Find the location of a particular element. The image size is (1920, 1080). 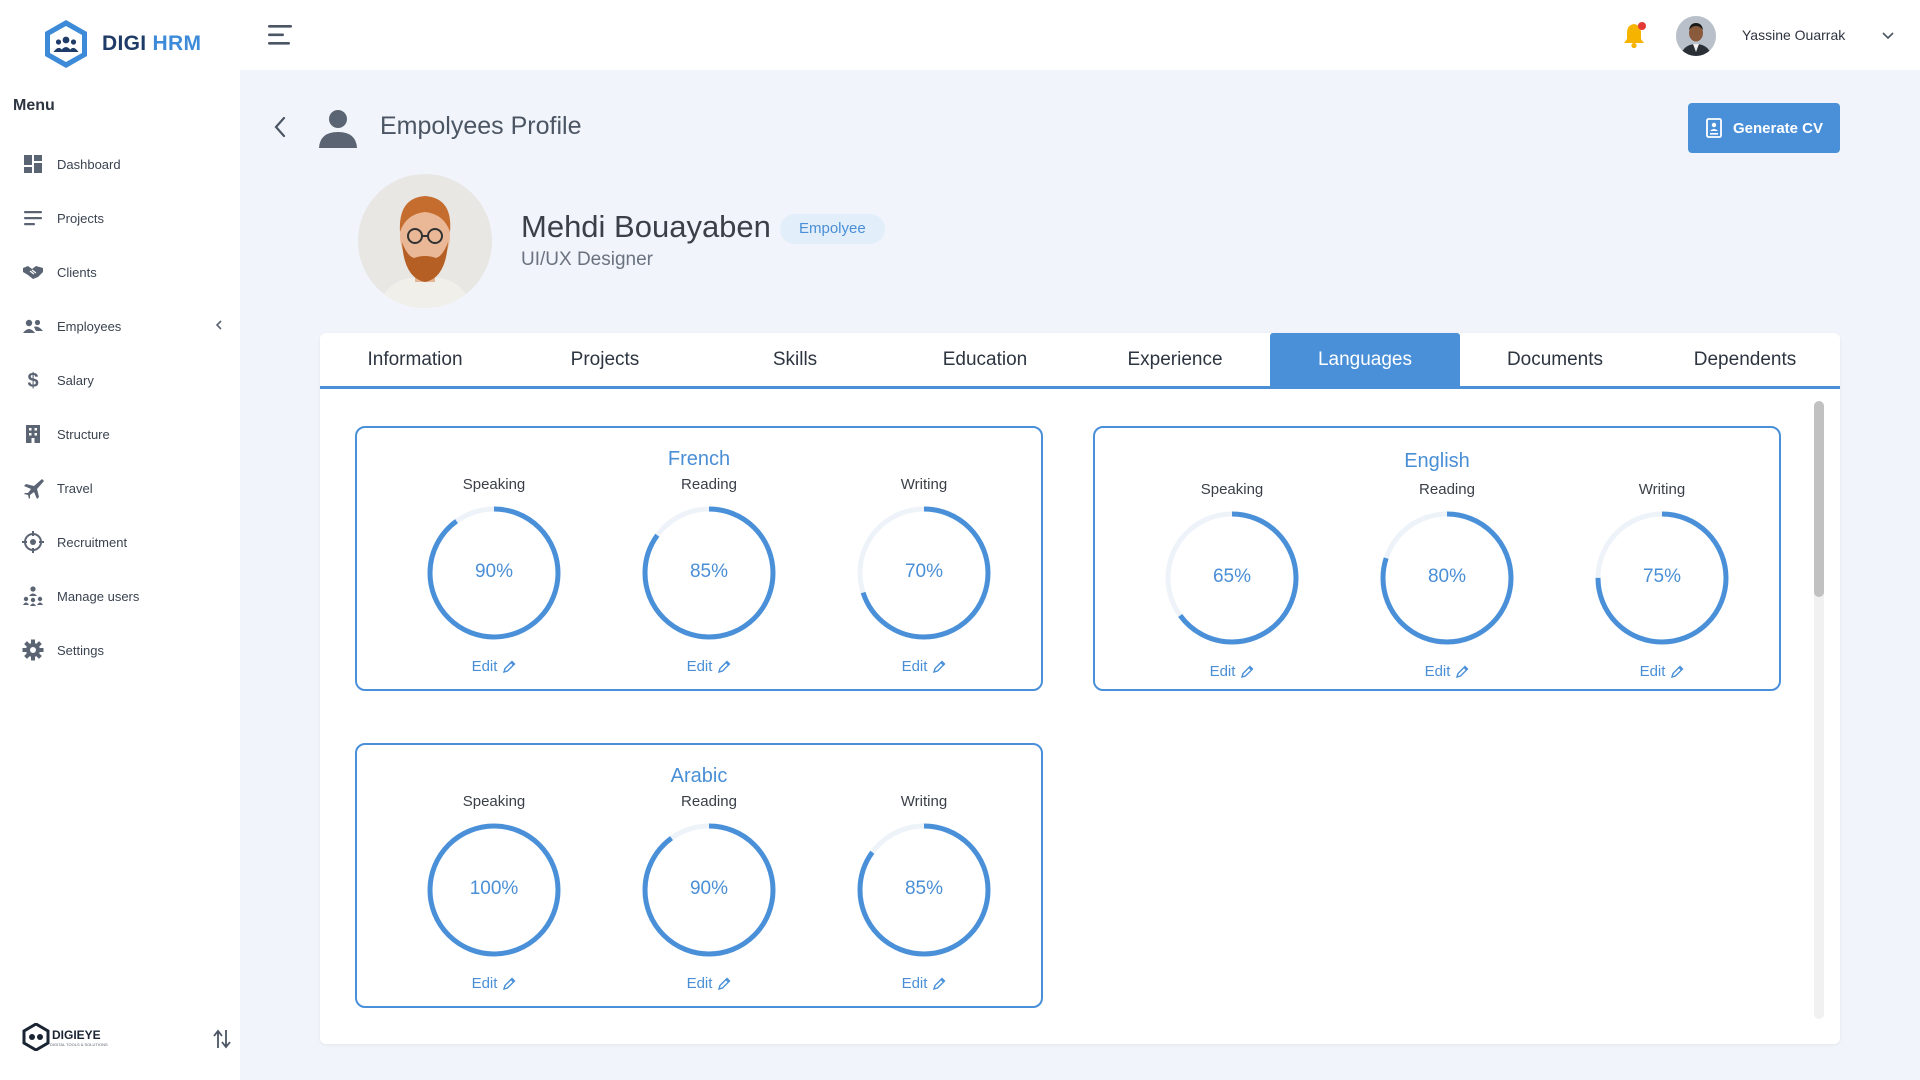

sidebar-item-manage-users: Manage users is located at coordinates (120, 596).